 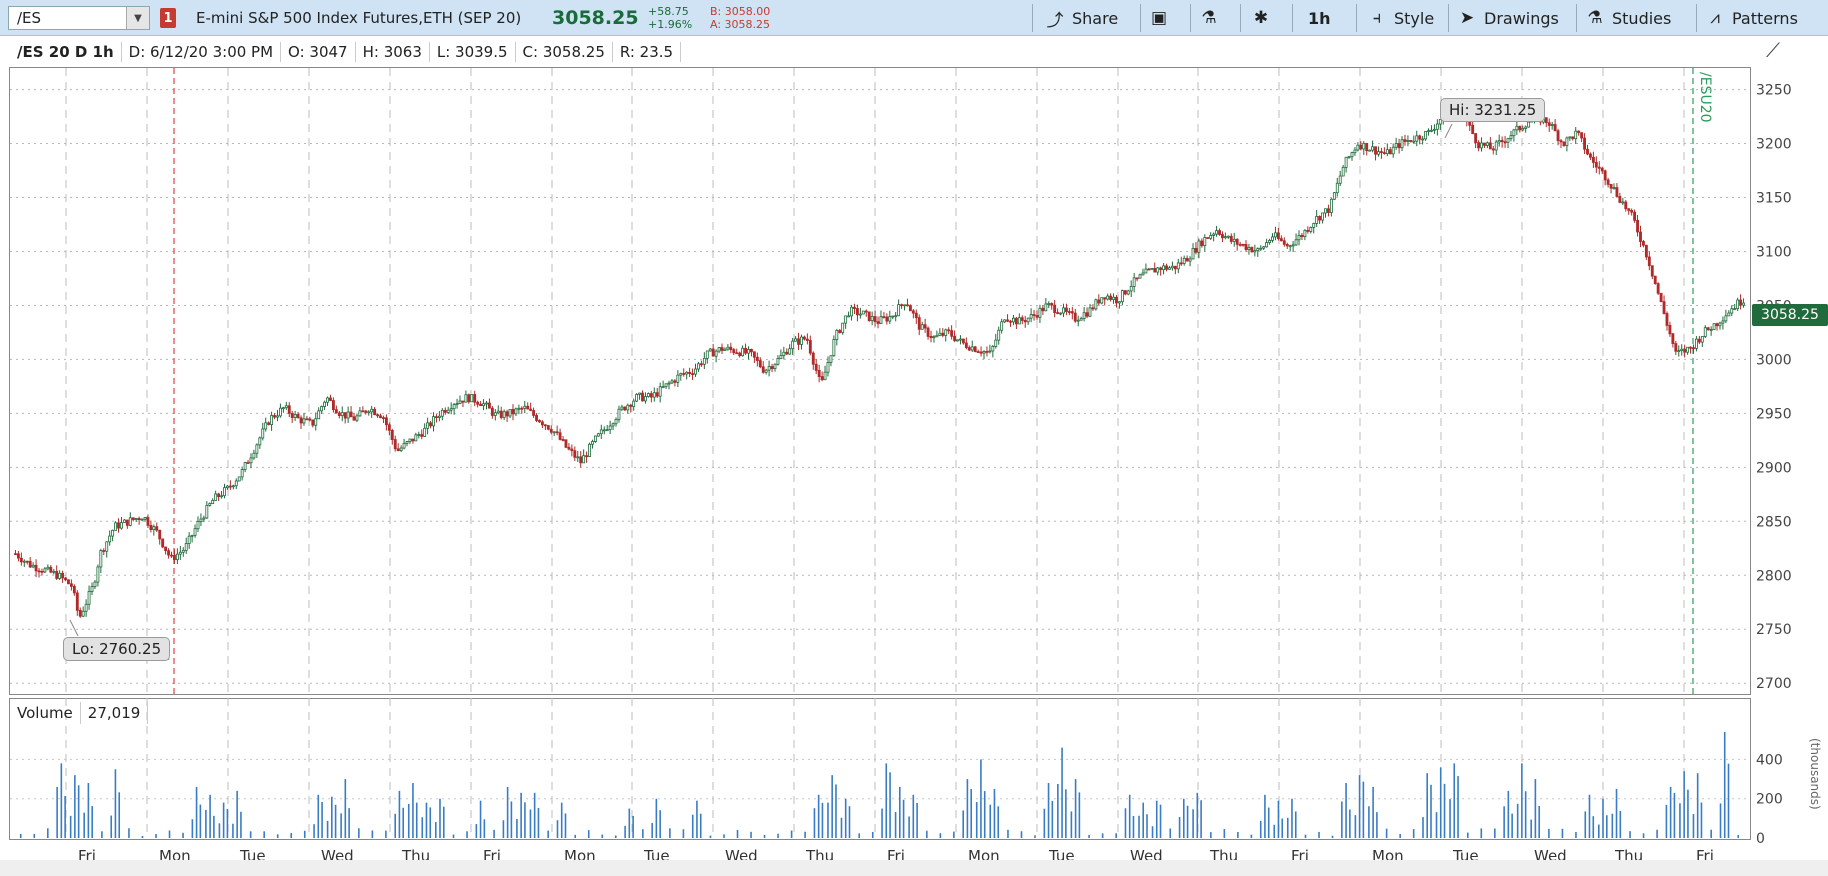 What do you see at coordinates (117, 649) in the screenshot?
I see `low-callout: Lo: 2760.25` at bounding box center [117, 649].